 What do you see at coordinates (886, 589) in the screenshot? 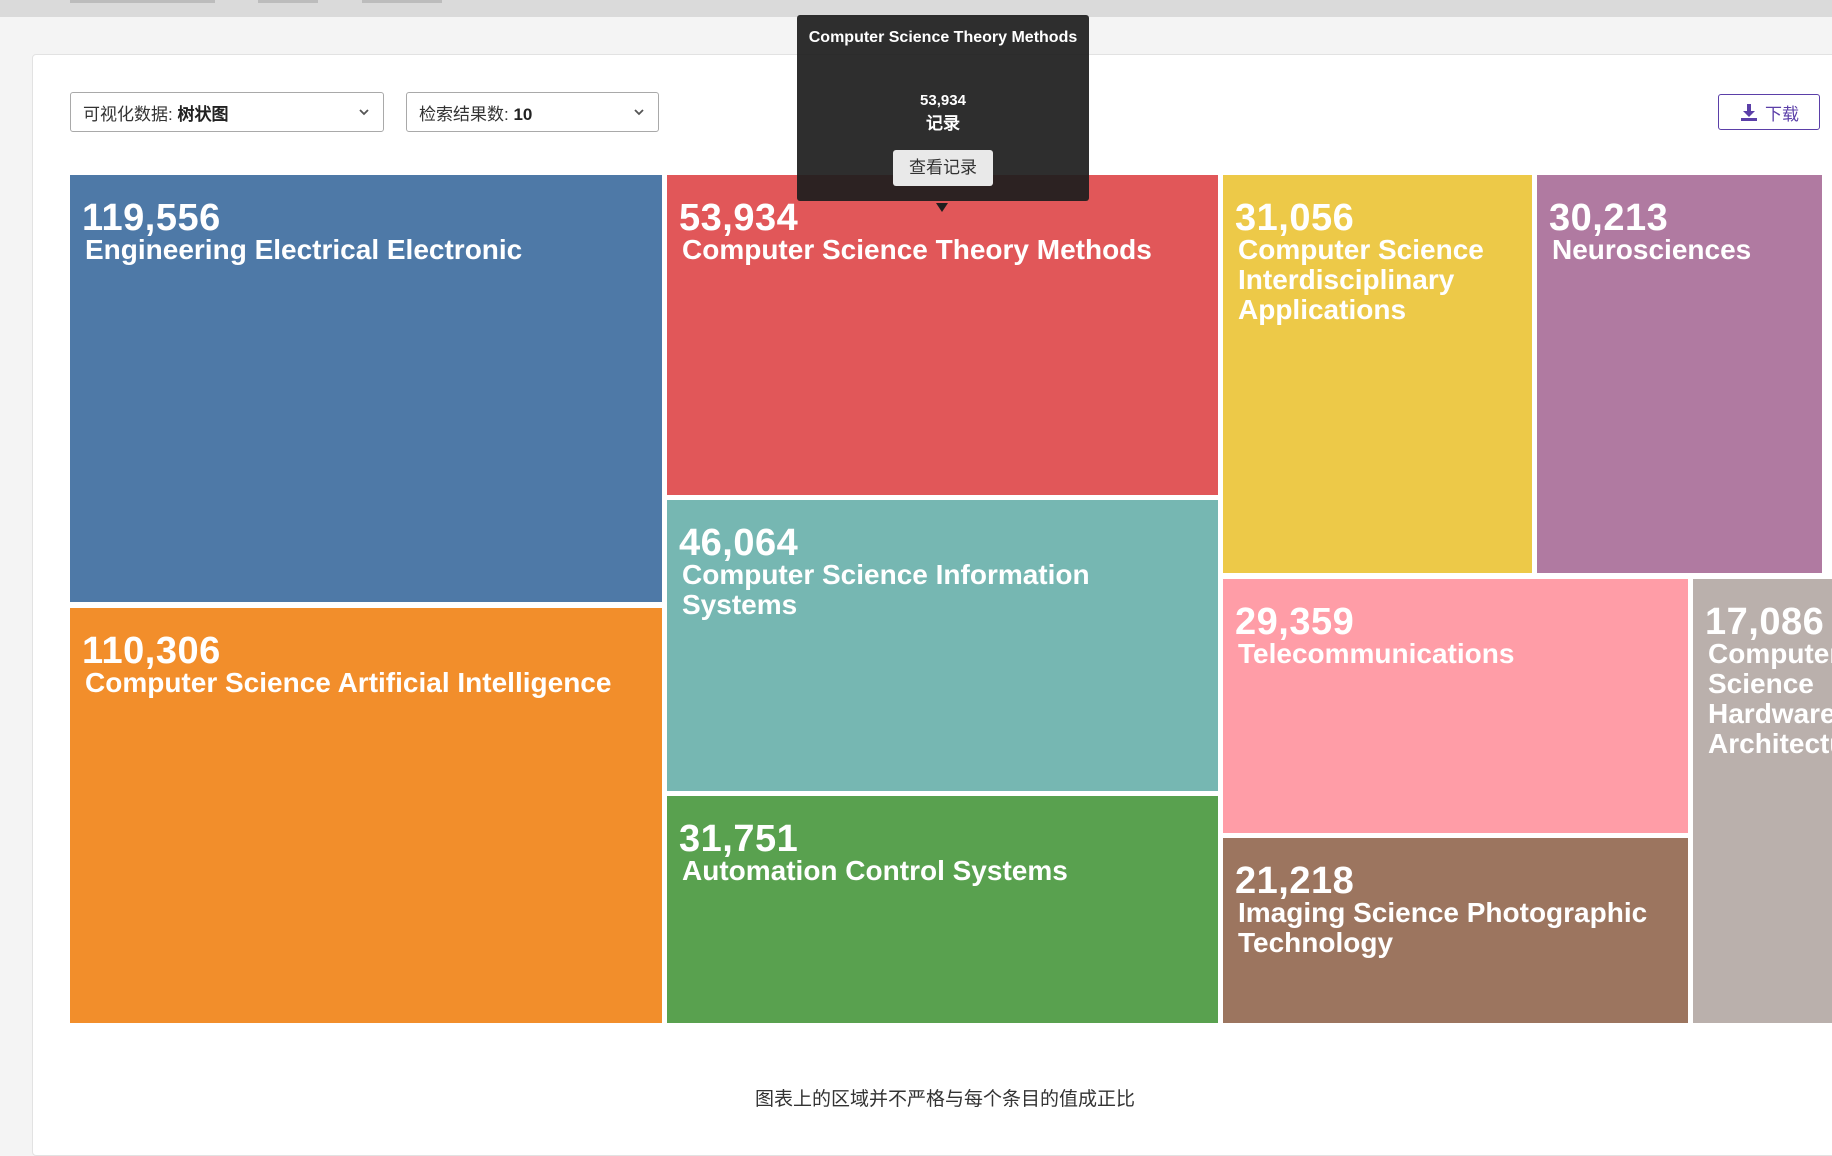
I see `treemap-tile-label: Computer Science Information Systems` at bounding box center [886, 589].